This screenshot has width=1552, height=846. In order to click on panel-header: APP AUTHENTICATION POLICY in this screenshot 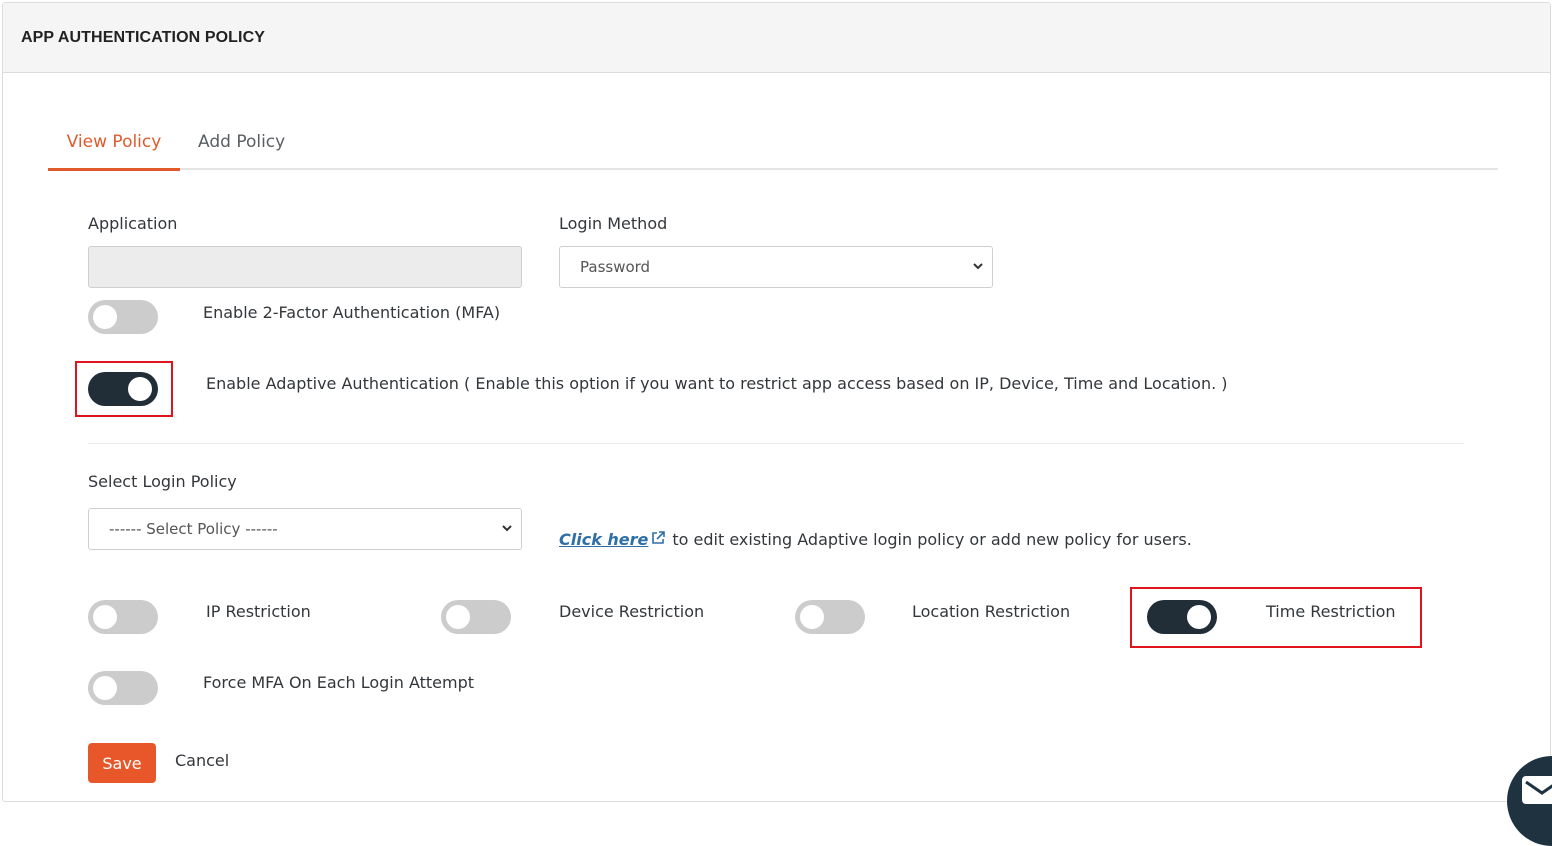, I will do `click(776, 38)`.